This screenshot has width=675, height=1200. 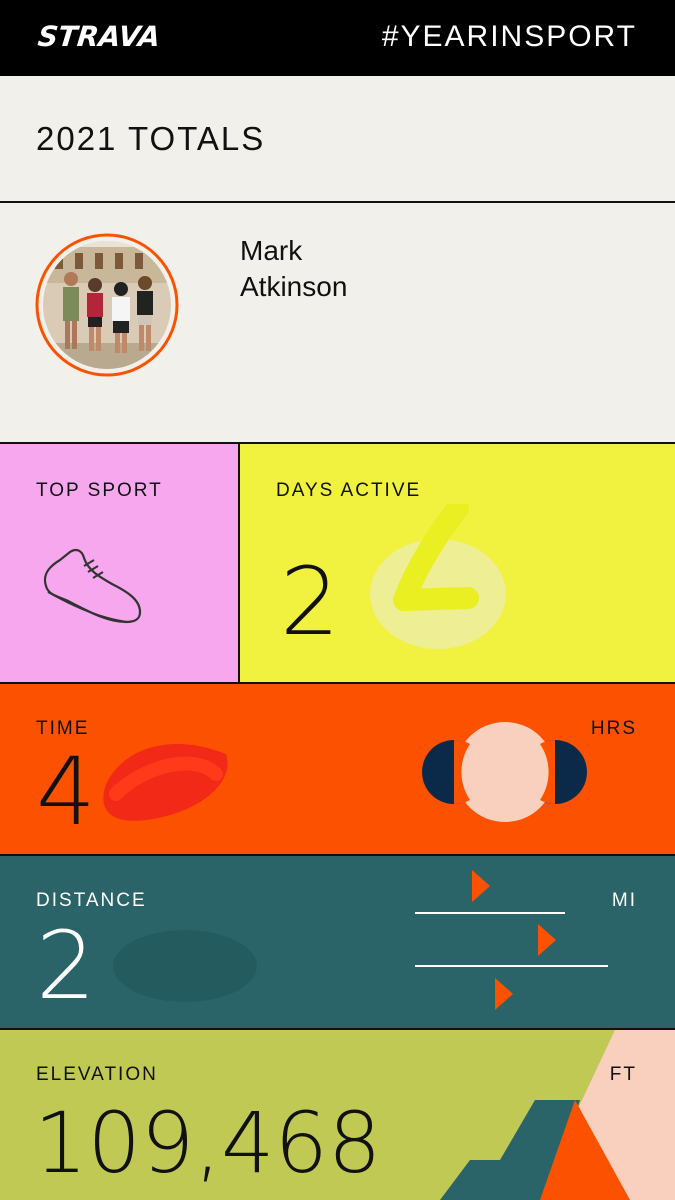 I want to click on mountain-graphic, so click(x=557, y=1115).